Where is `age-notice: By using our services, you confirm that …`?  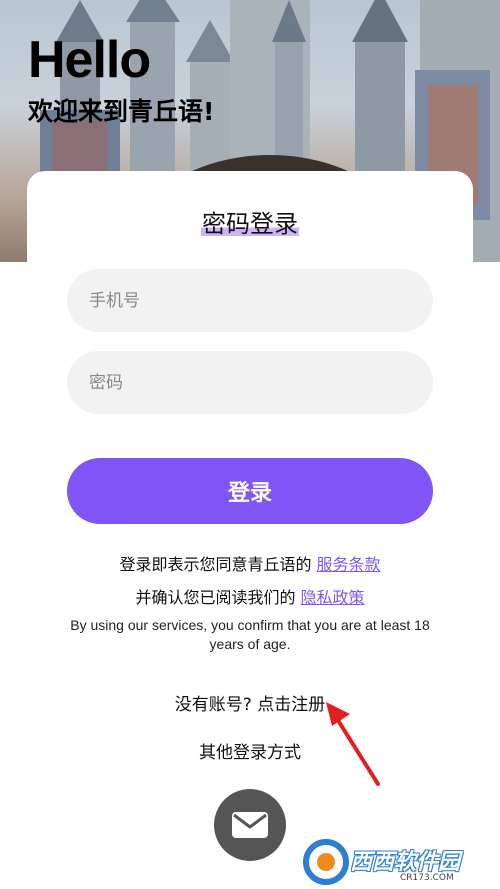
age-notice: By using our services, you confirm that … is located at coordinates (250, 634).